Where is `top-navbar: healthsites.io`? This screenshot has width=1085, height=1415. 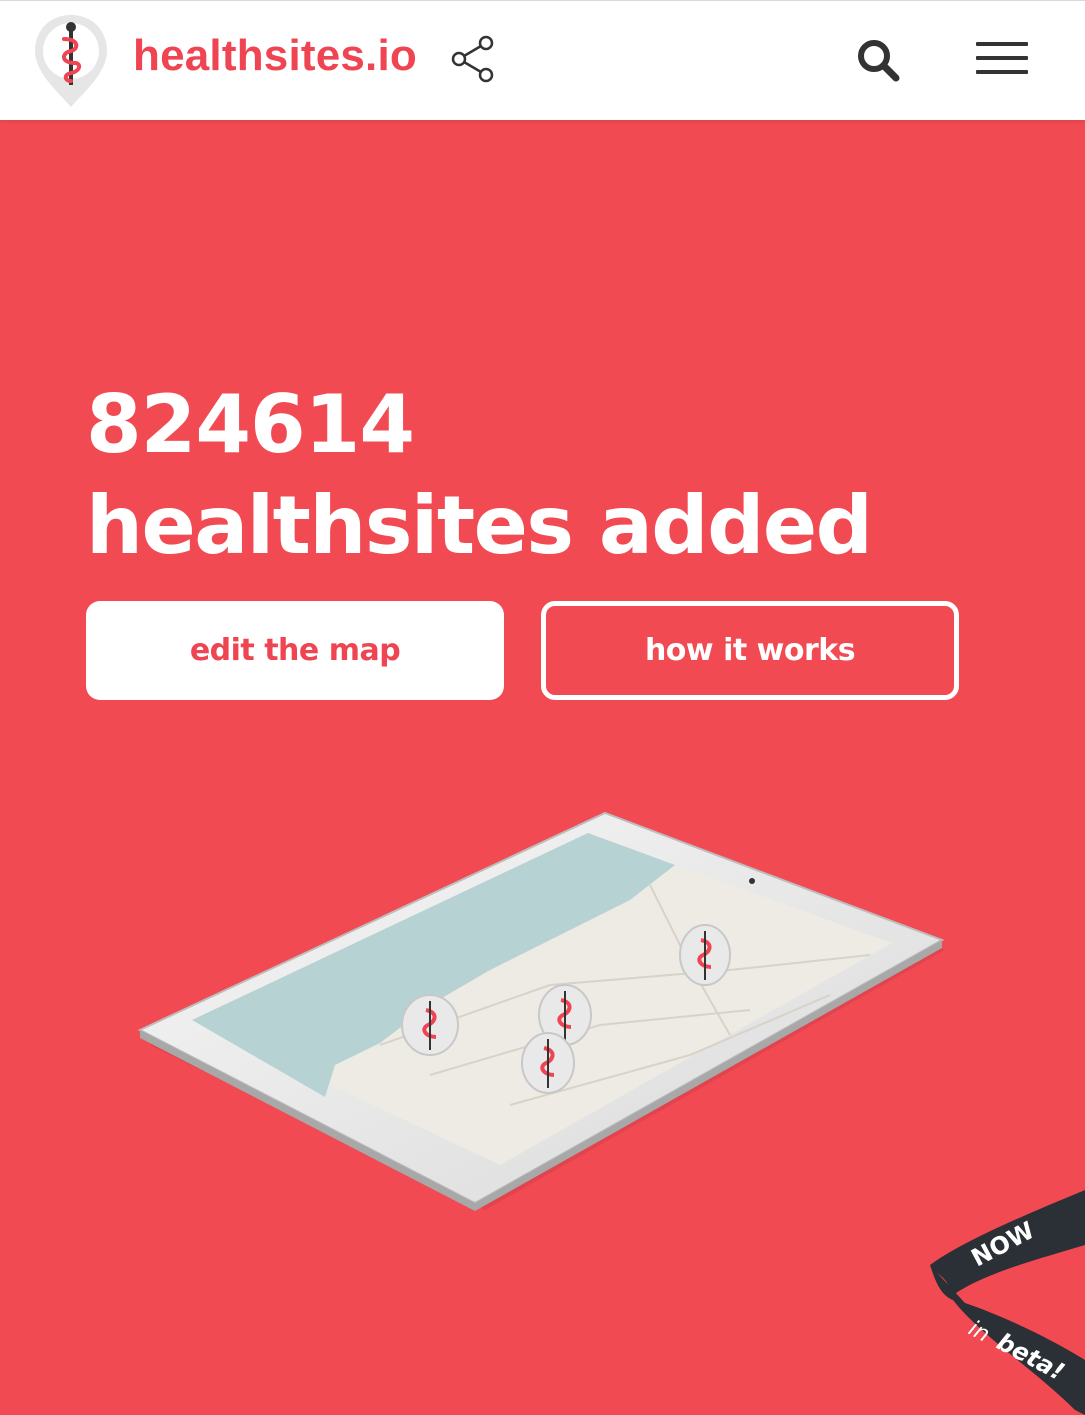 top-navbar: healthsites.io is located at coordinates (542, 60).